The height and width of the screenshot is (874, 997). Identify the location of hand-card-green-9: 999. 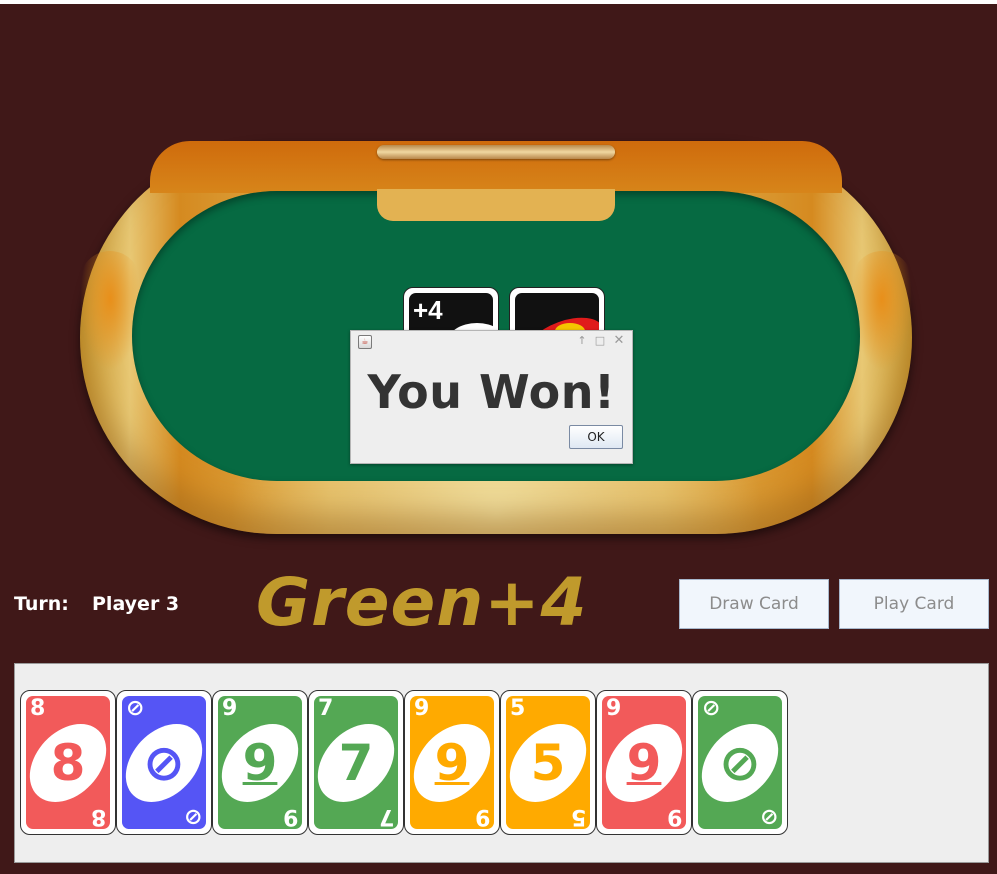
(260, 762).